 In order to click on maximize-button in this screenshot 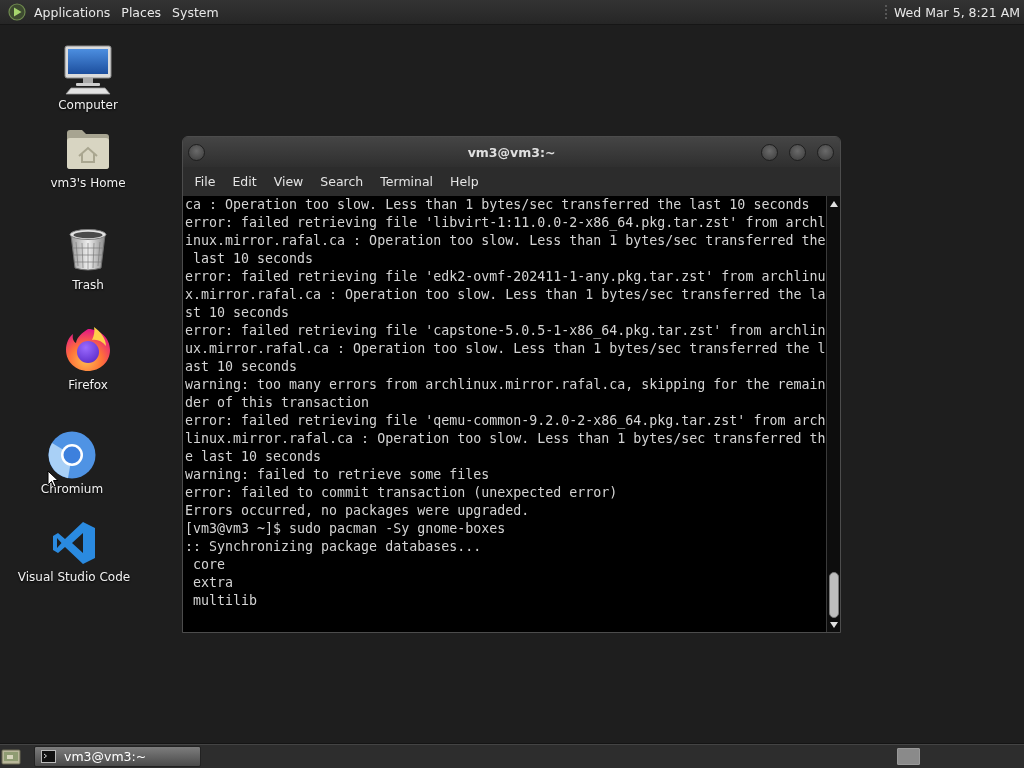, I will do `click(797, 152)`.